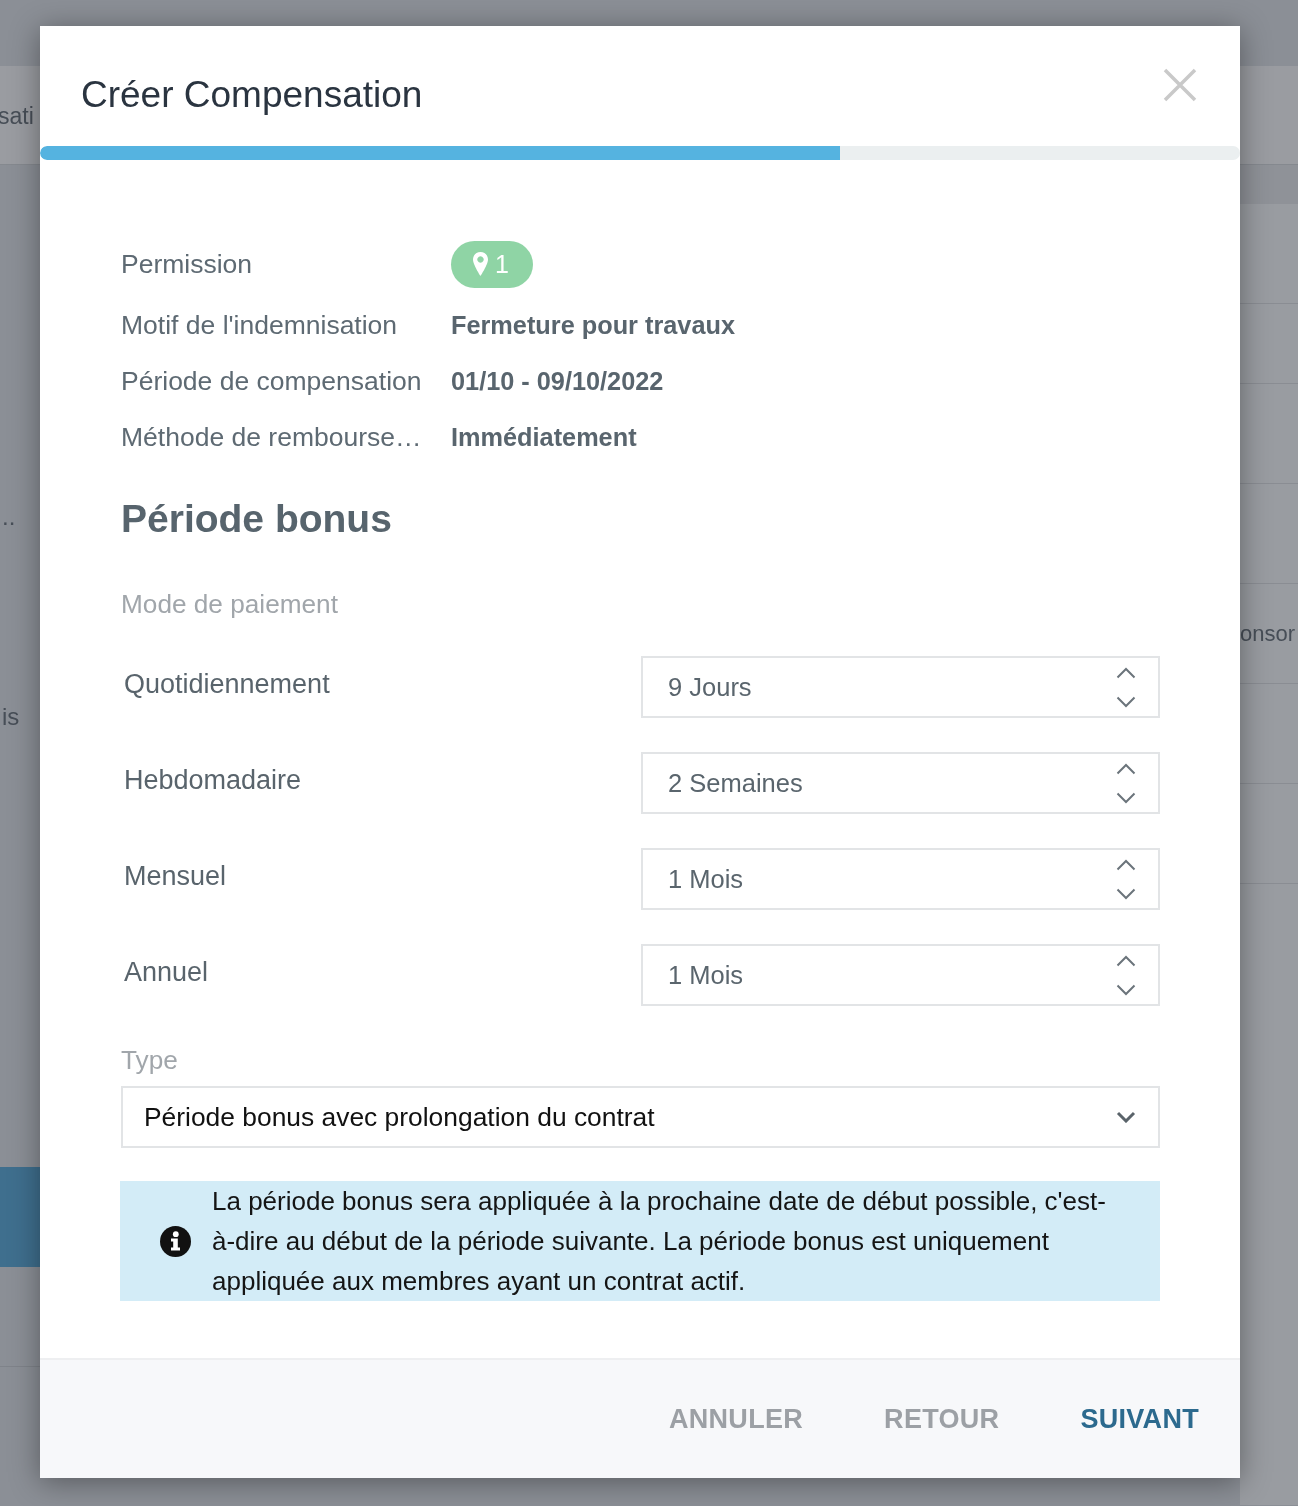 Image resolution: width=1298 pixels, height=1506 pixels. I want to click on duration-field: 2 Semaines, so click(900, 783).